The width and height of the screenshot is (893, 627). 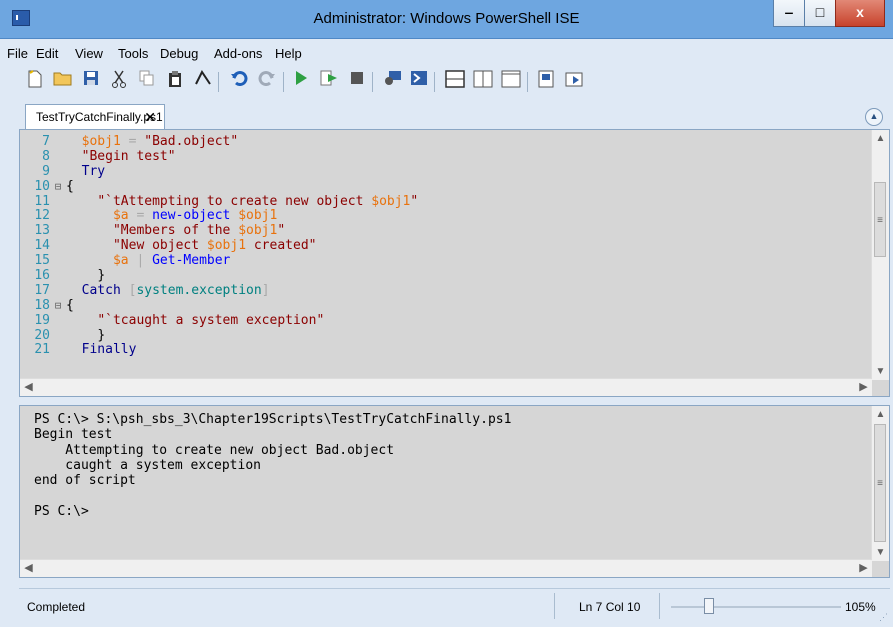 What do you see at coordinates (89, 53) in the screenshot?
I see `menu-view: View` at bounding box center [89, 53].